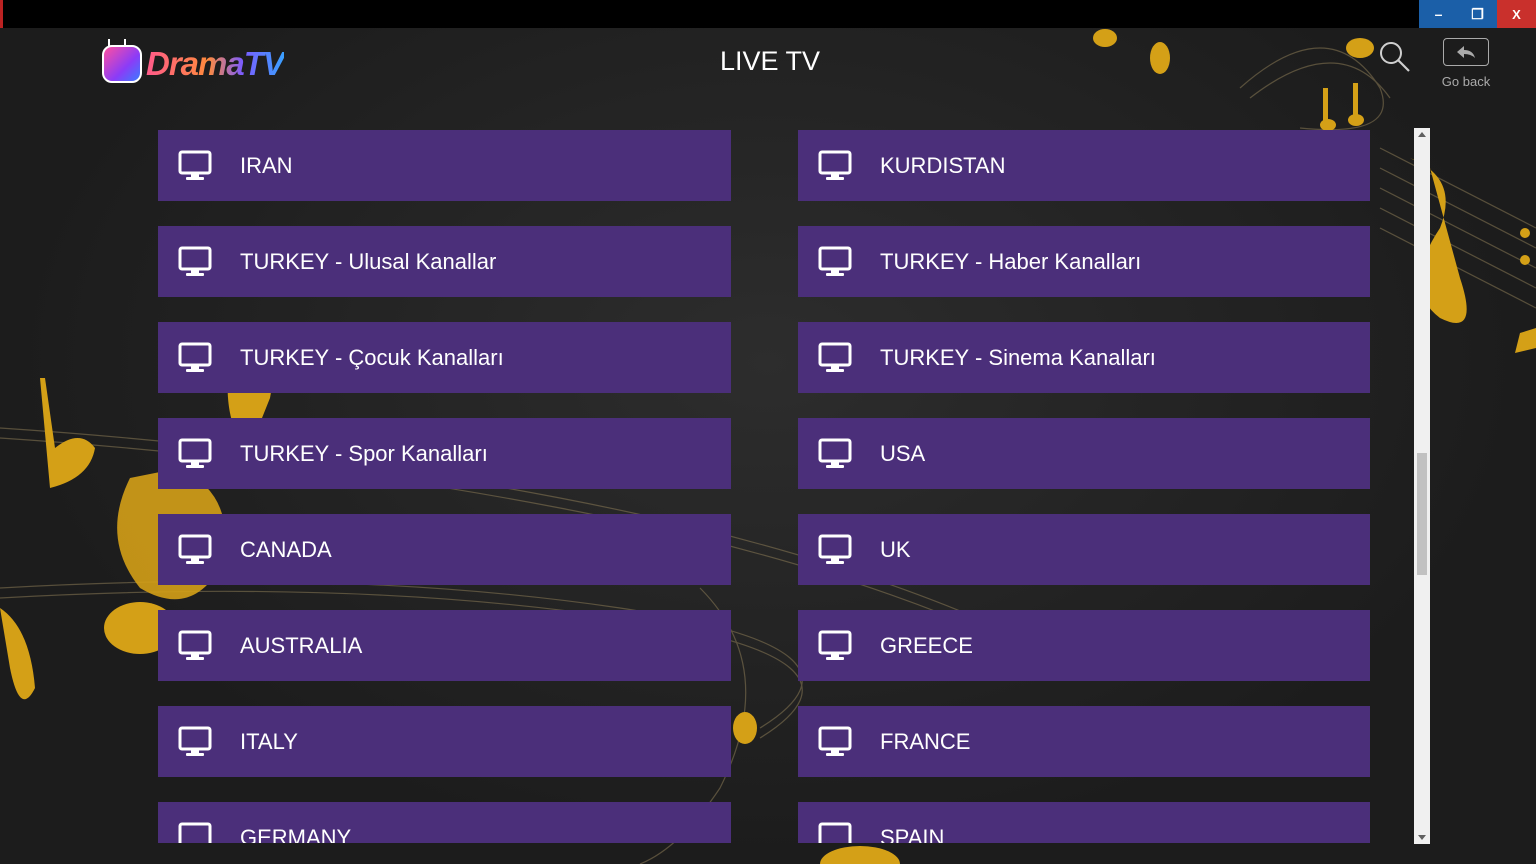  What do you see at coordinates (925, 741) in the screenshot?
I see `category-label: FRANCE` at bounding box center [925, 741].